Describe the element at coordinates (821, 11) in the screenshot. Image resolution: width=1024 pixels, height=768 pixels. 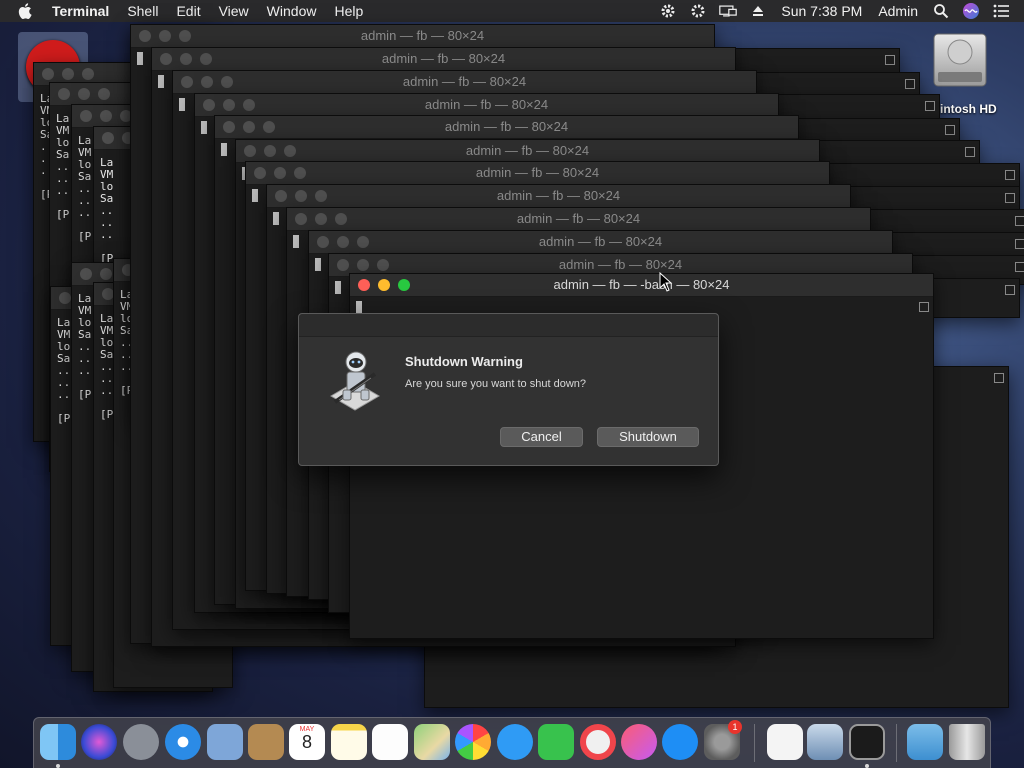
I see `menubar-clock: Sun 7:38 PM` at that location.